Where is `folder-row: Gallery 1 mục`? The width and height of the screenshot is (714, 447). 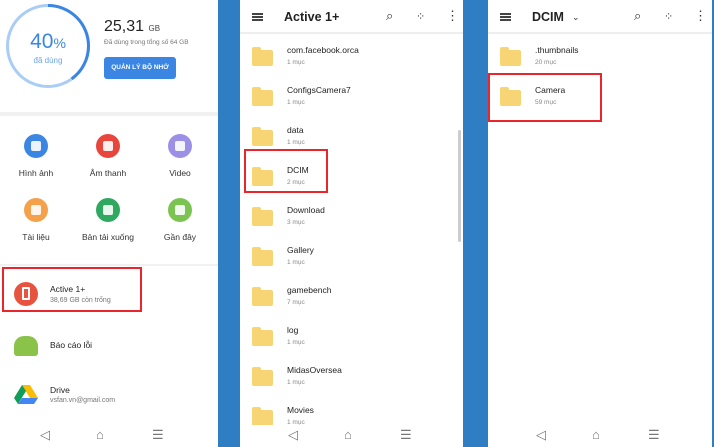 folder-row: Gallery 1 mục is located at coordinates (351, 257).